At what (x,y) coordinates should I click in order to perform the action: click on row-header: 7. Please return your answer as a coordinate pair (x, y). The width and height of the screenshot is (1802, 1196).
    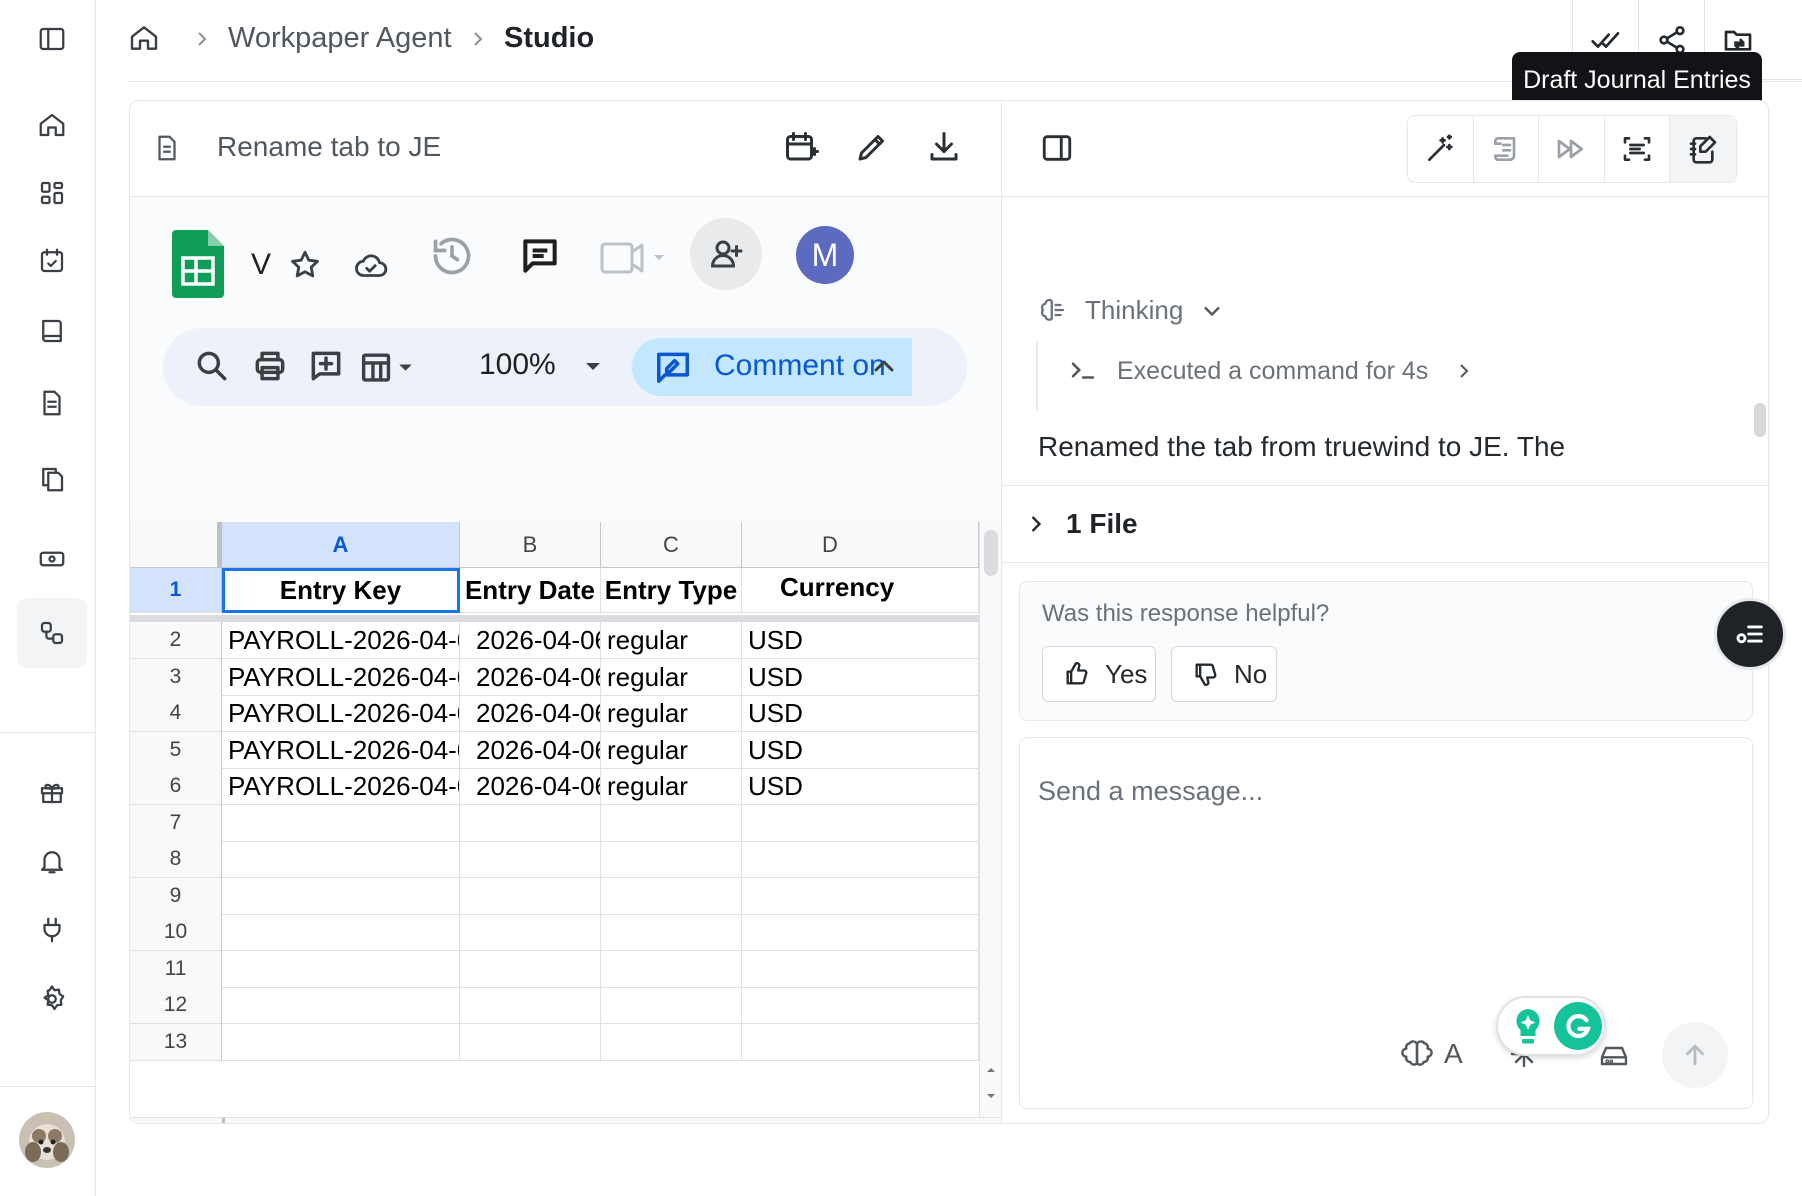
    Looking at the image, I should click on (176, 823).